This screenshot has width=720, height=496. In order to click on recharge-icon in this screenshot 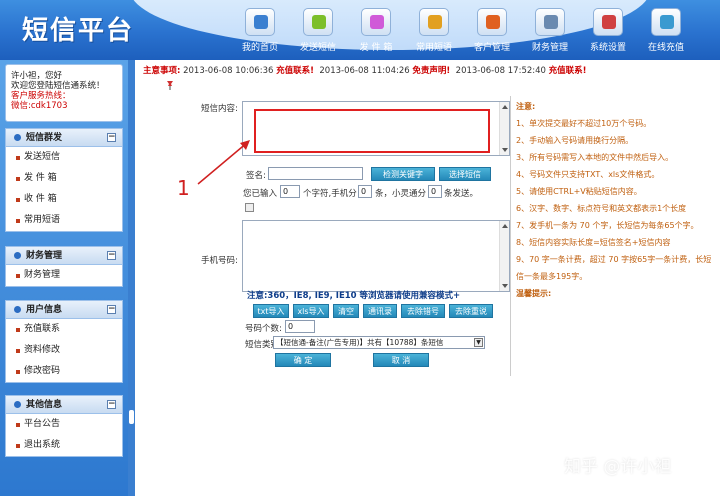, I will do `click(666, 22)`.